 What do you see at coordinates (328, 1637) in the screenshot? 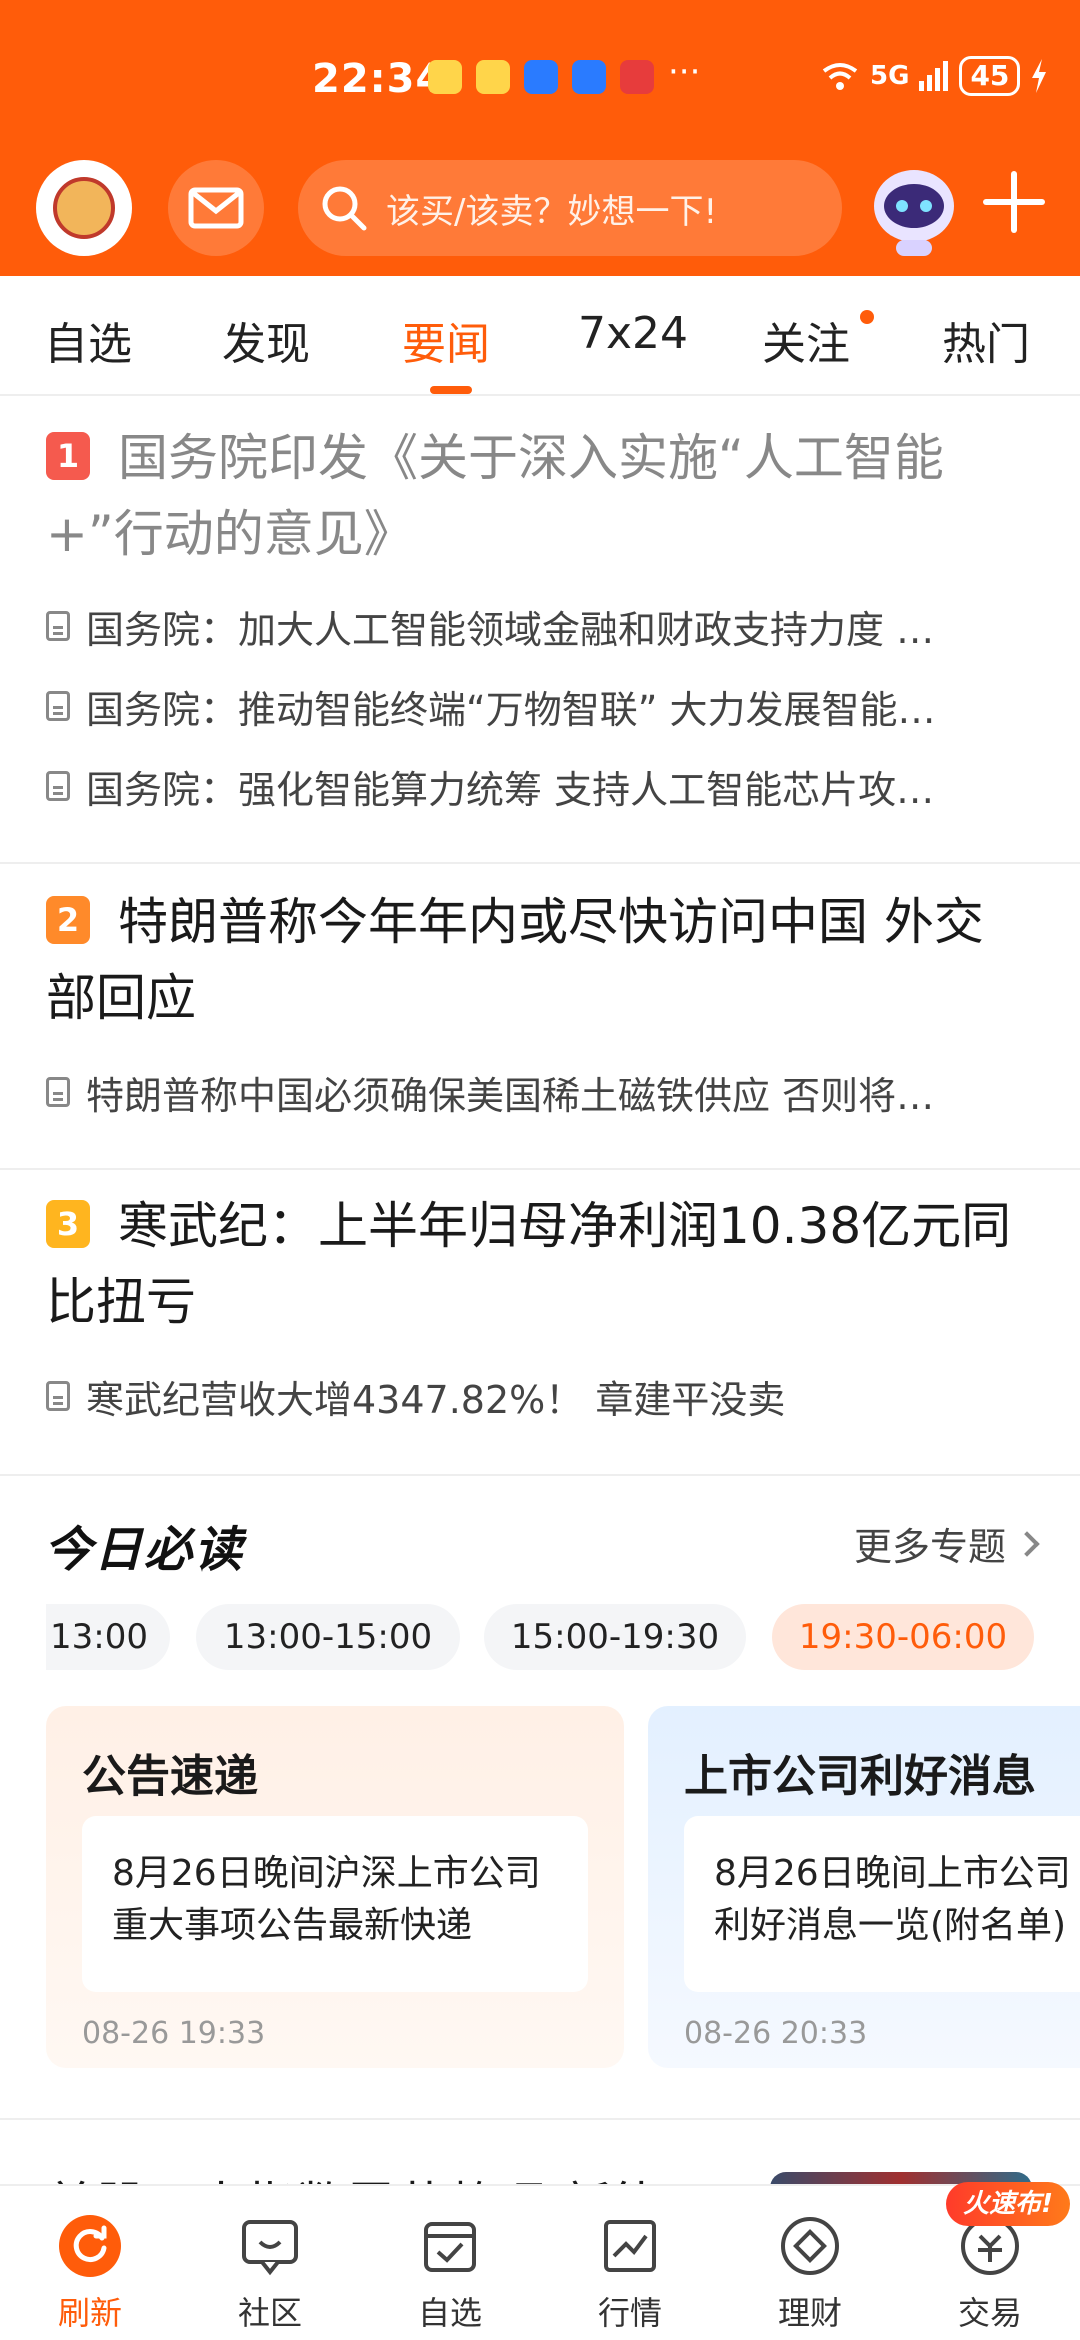
I see `time-chip: 13:00-15:00` at bounding box center [328, 1637].